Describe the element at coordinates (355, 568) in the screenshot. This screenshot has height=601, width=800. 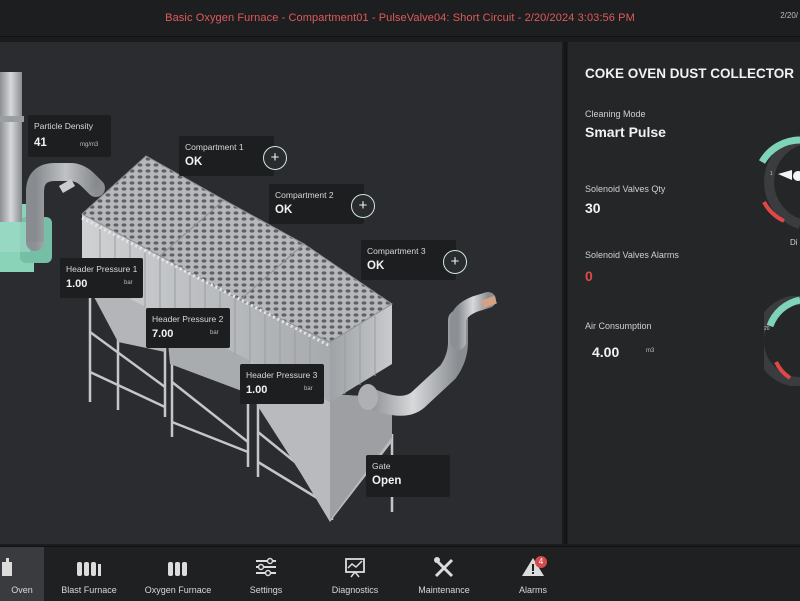
I see `diagnostics-icon` at that location.